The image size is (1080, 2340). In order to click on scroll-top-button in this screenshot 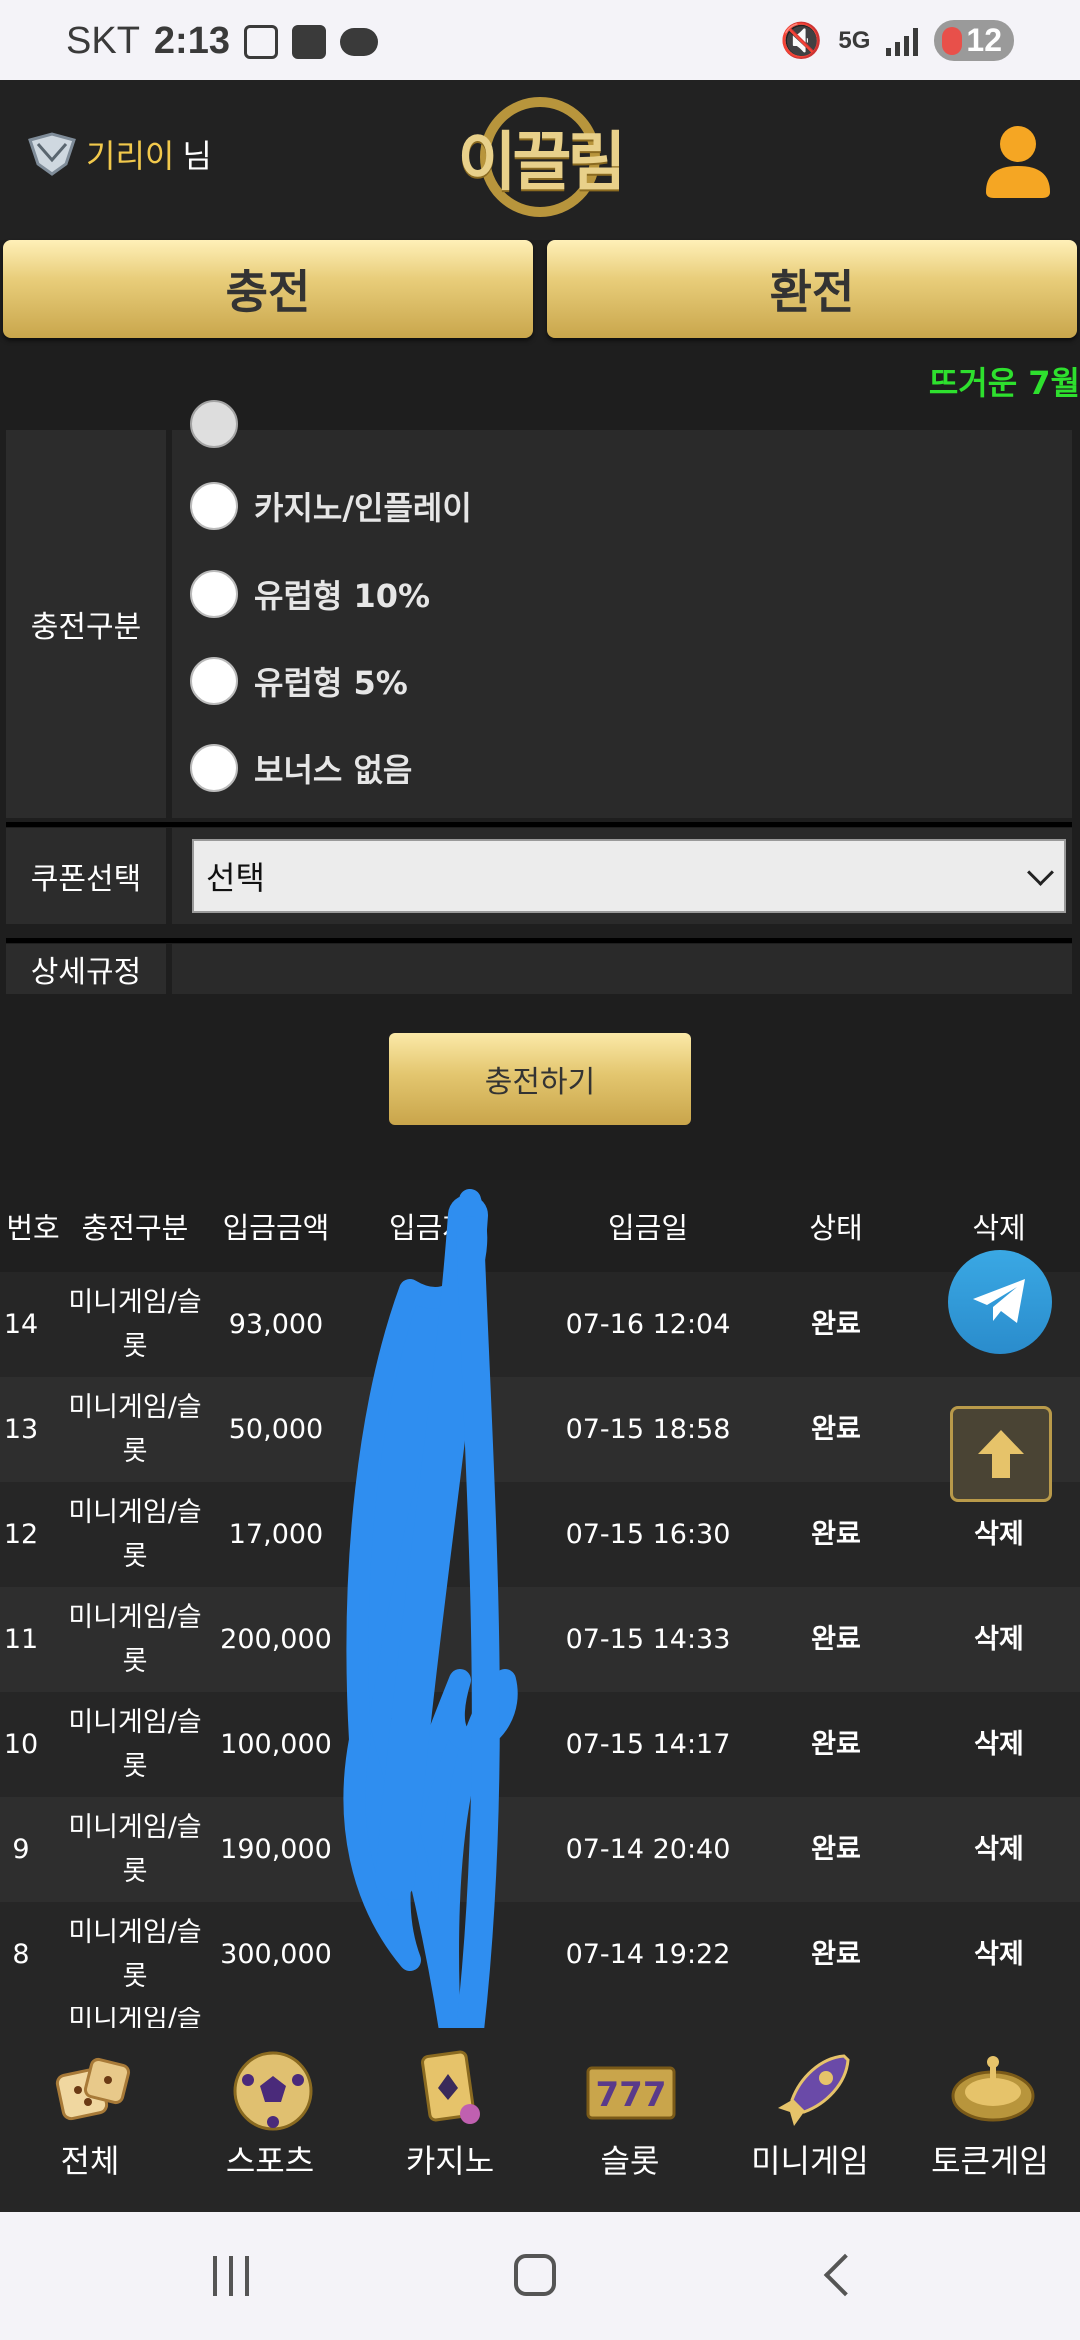, I will do `click(1001, 1454)`.